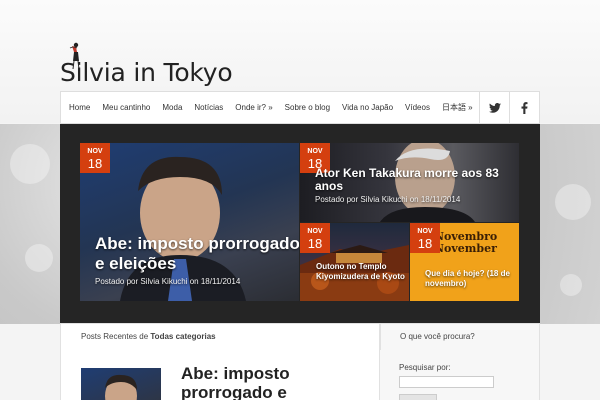 This screenshot has width=600, height=400. What do you see at coordinates (307, 107) in the screenshot?
I see `nav-item-sobre-o-blog: Sobre o blog` at bounding box center [307, 107].